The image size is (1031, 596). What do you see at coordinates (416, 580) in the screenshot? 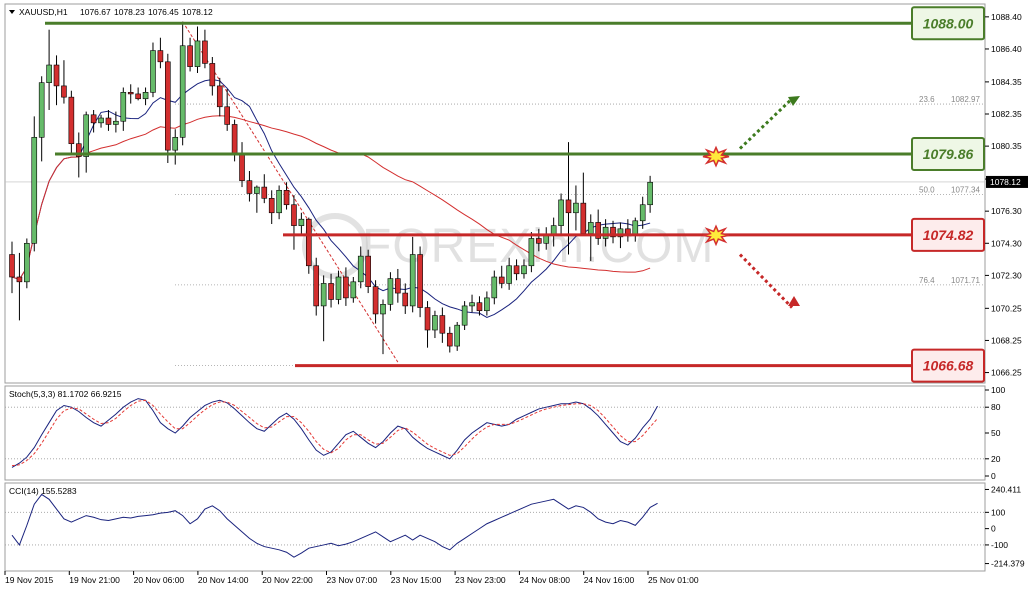
I see `time-tick-label: 23 Nov 15:00` at bounding box center [416, 580].